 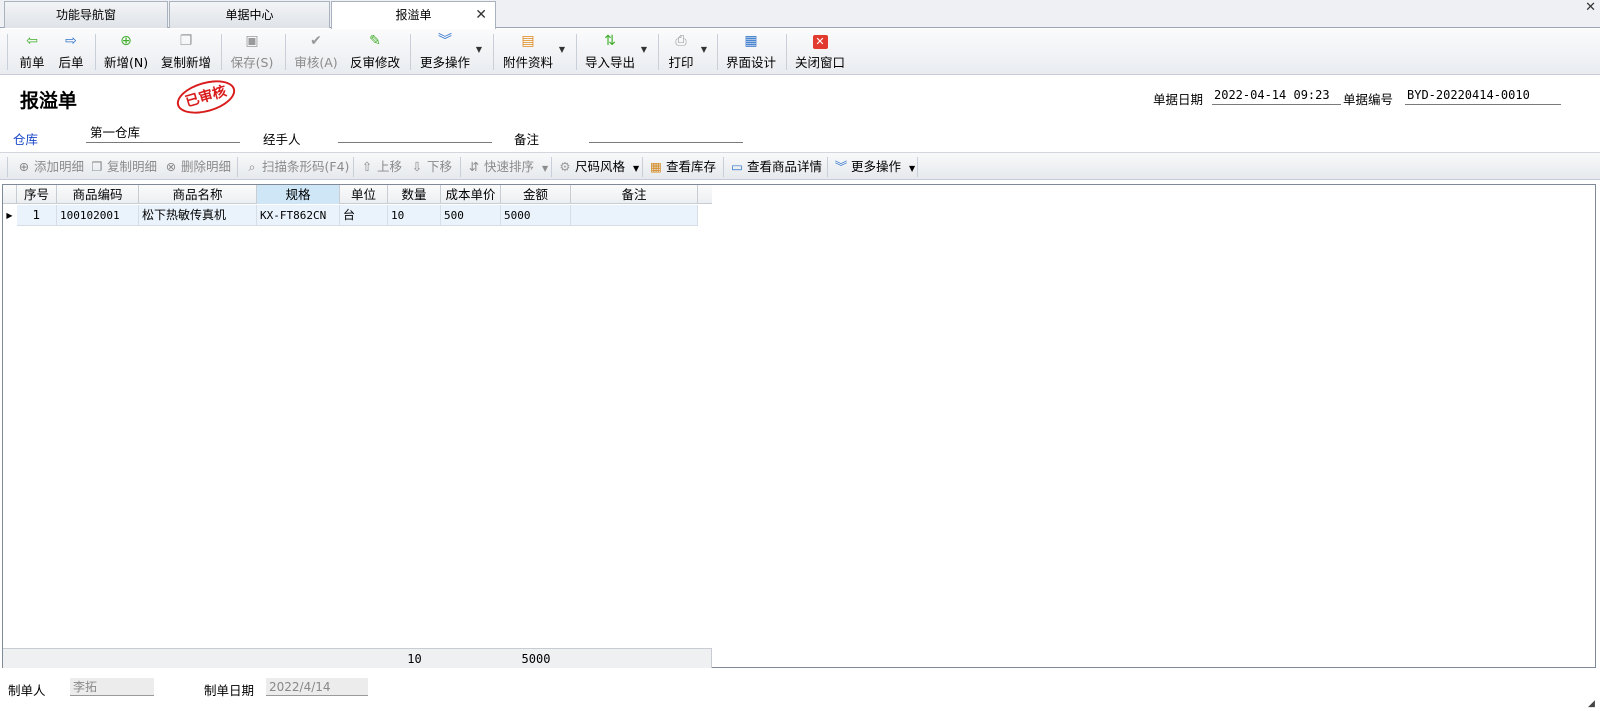 What do you see at coordinates (357, 658) in the screenshot?
I see `grid-summary-footer: 10 5000` at bounding box center [357, 658].